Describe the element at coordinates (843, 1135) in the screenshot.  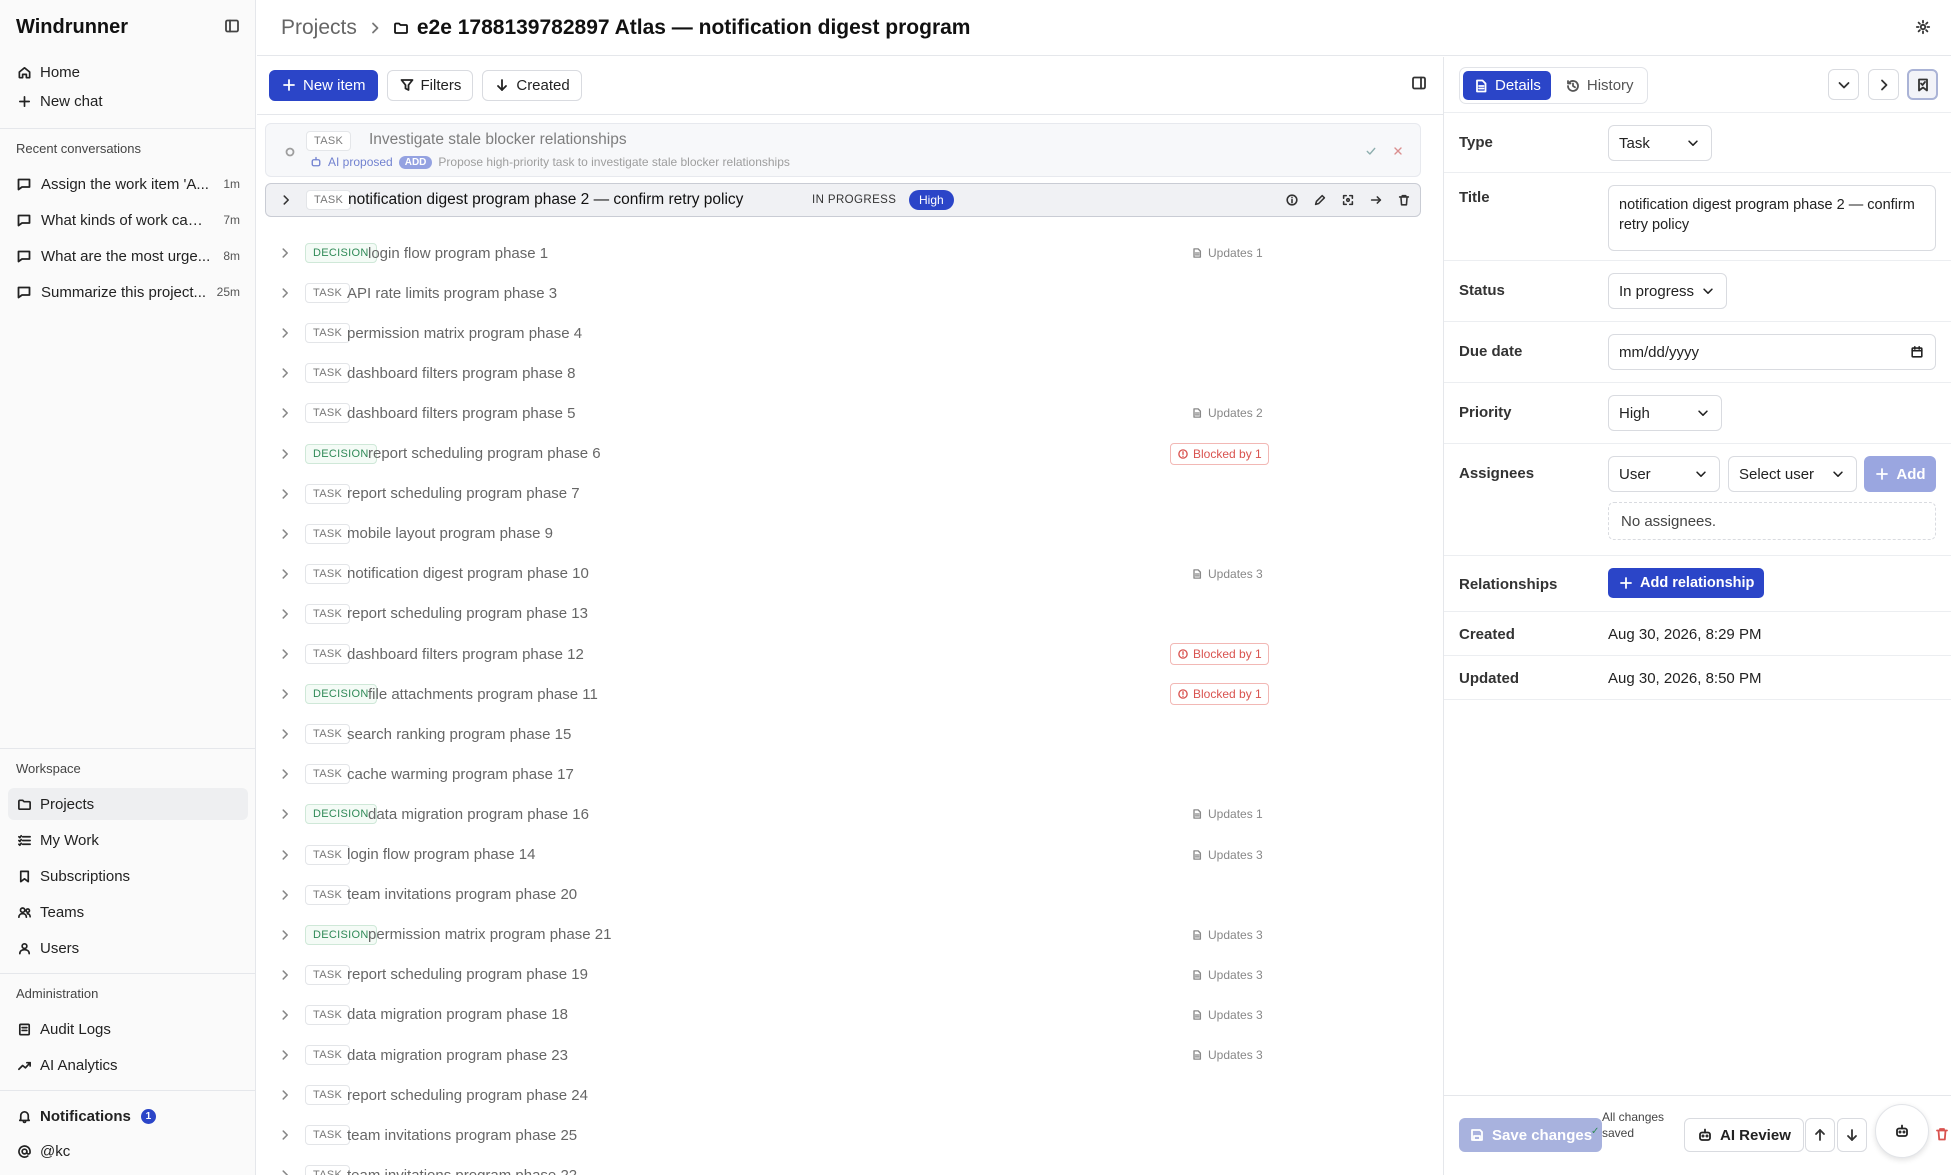
I see `table-row: TASK team invitations program phase 25` at that location.